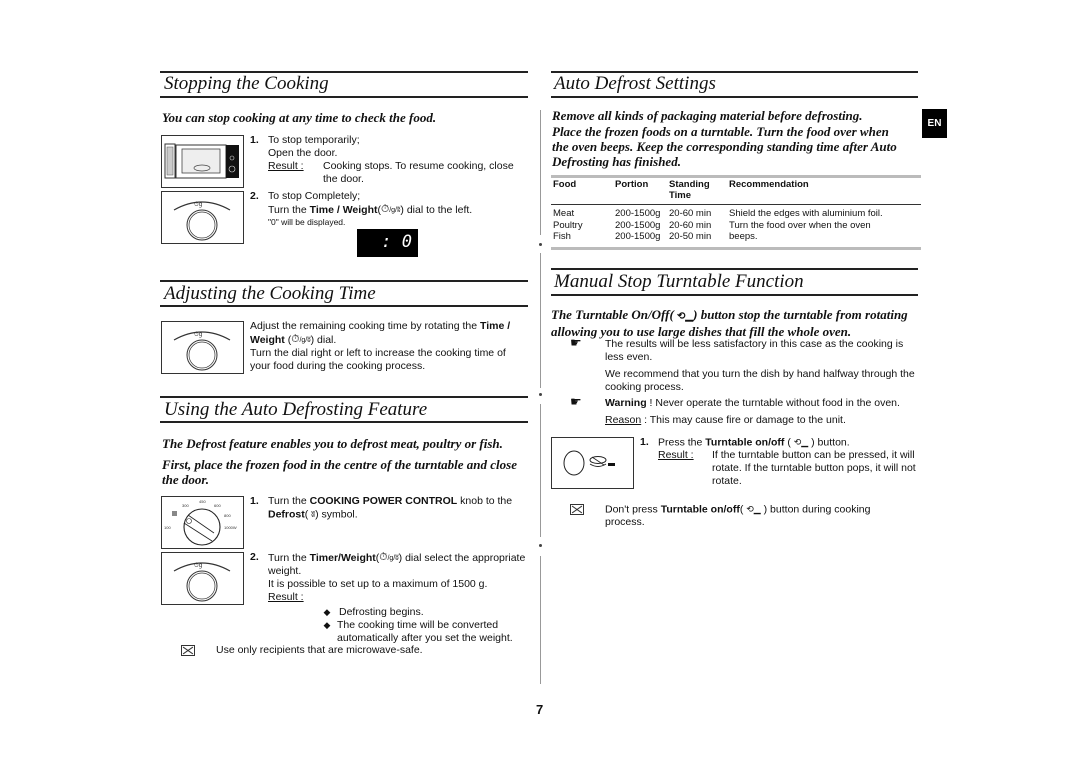  Describe the element at coordinates (565, 184) in the screenshot. I see `column-header: Food` at that location.